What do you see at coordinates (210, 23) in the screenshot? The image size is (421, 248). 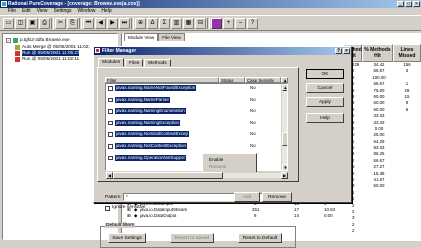 I see `toolbar: ▭ ◫ ▣ ⎙ ✂ ⎘ ⏮ ◀ ▶ ⏭ ⊕ Δ Σ ▥ ▦ ⊟ + –?` at bounding box center [210, 23].